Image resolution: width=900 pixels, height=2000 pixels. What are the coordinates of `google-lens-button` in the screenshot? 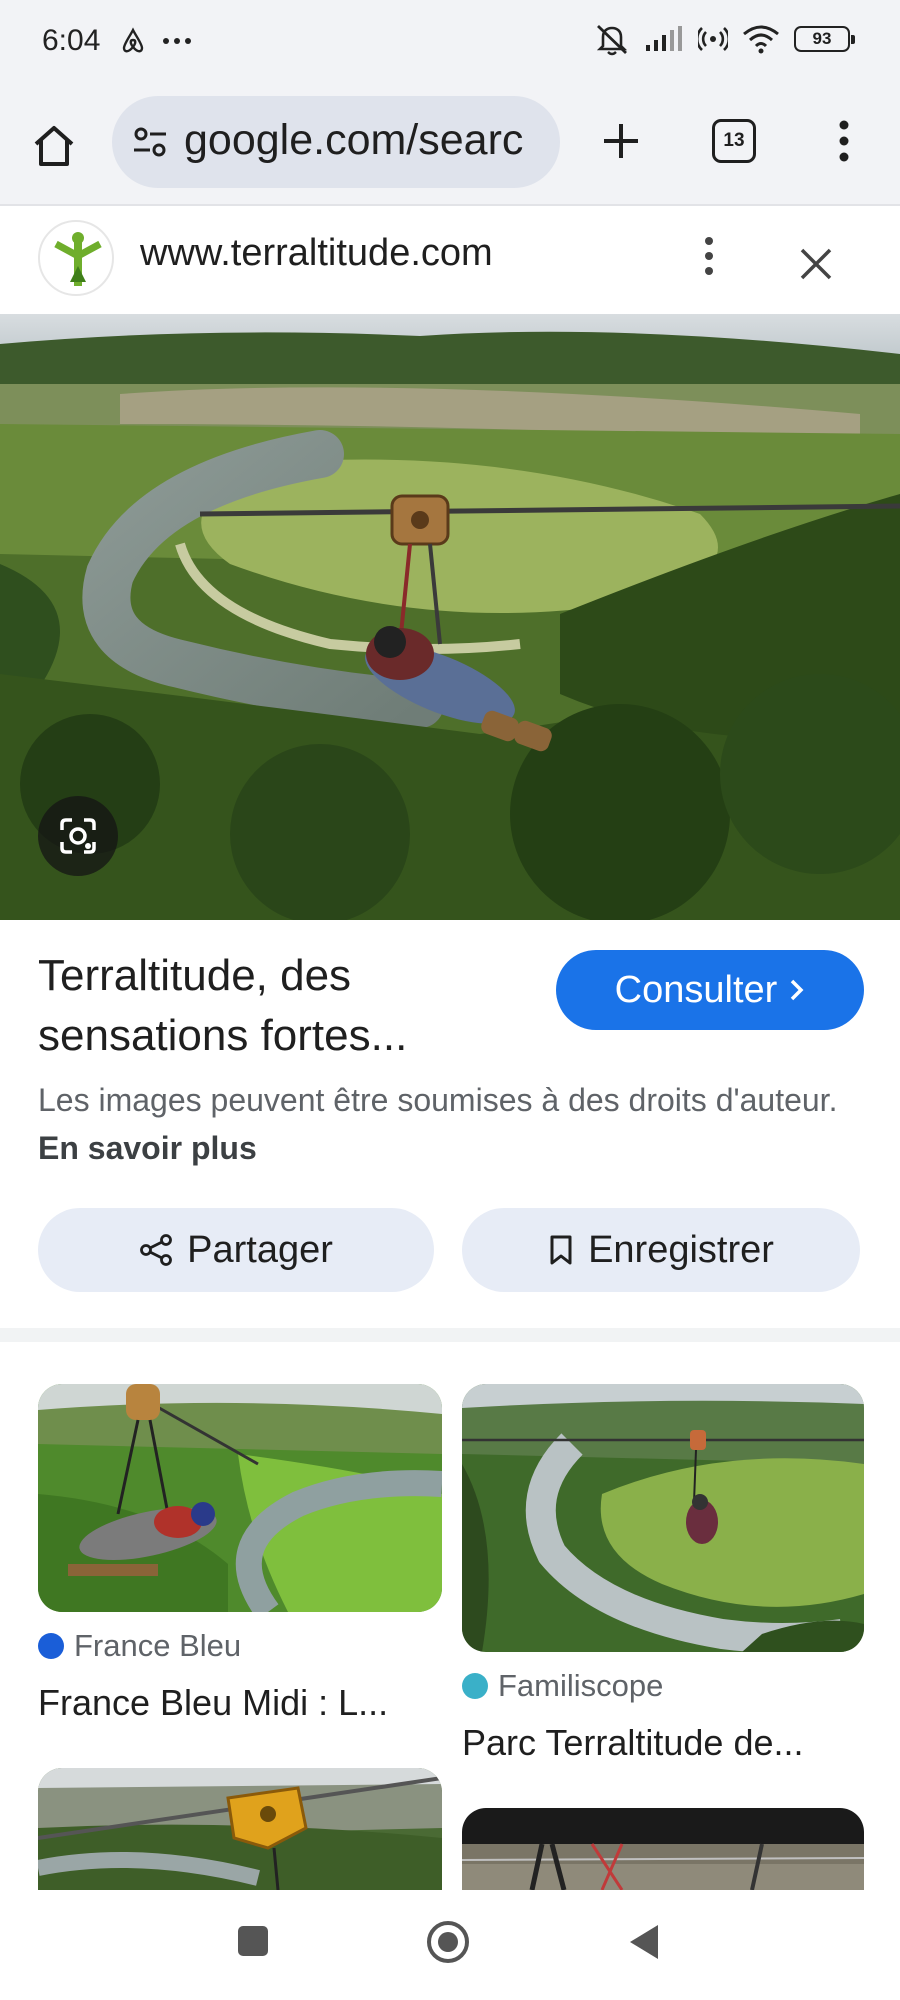 It's located at (78, 836).